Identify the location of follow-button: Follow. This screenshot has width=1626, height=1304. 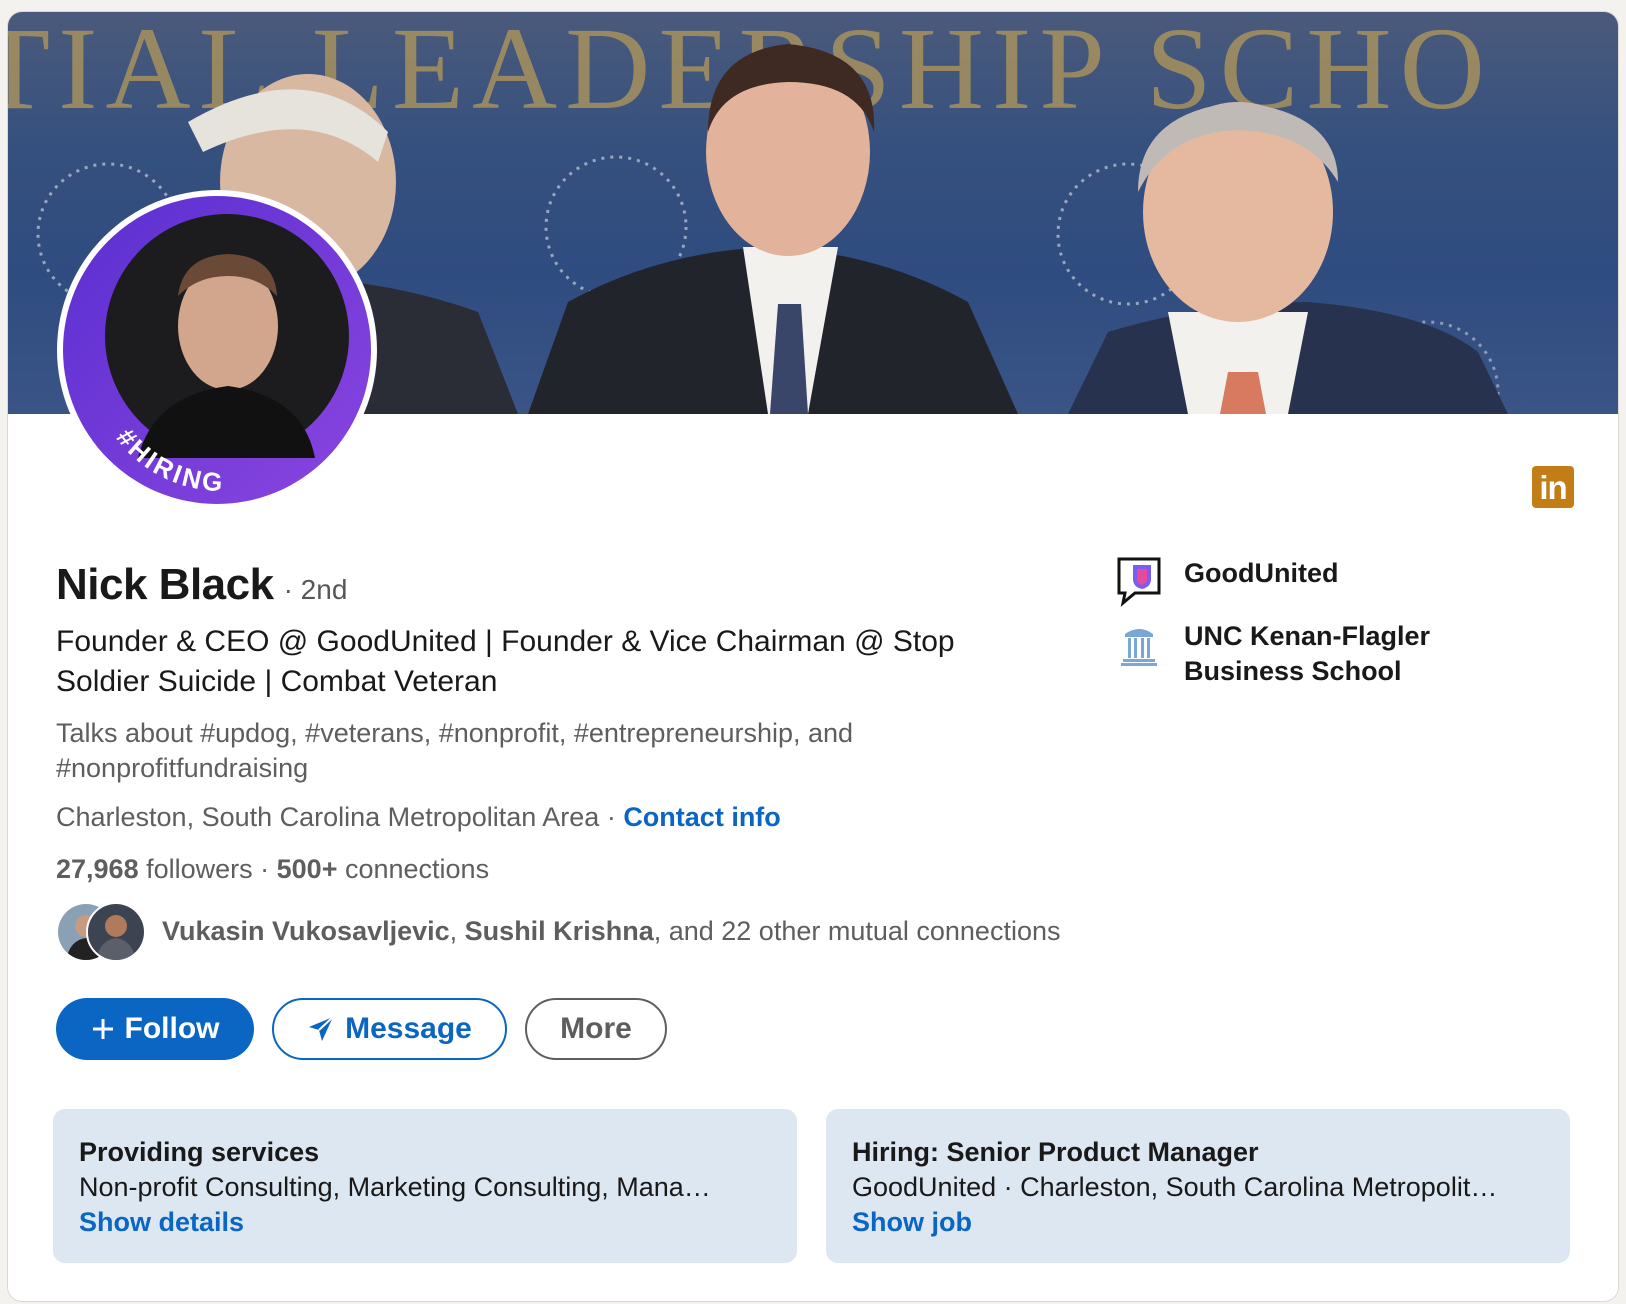
(155, 1029).